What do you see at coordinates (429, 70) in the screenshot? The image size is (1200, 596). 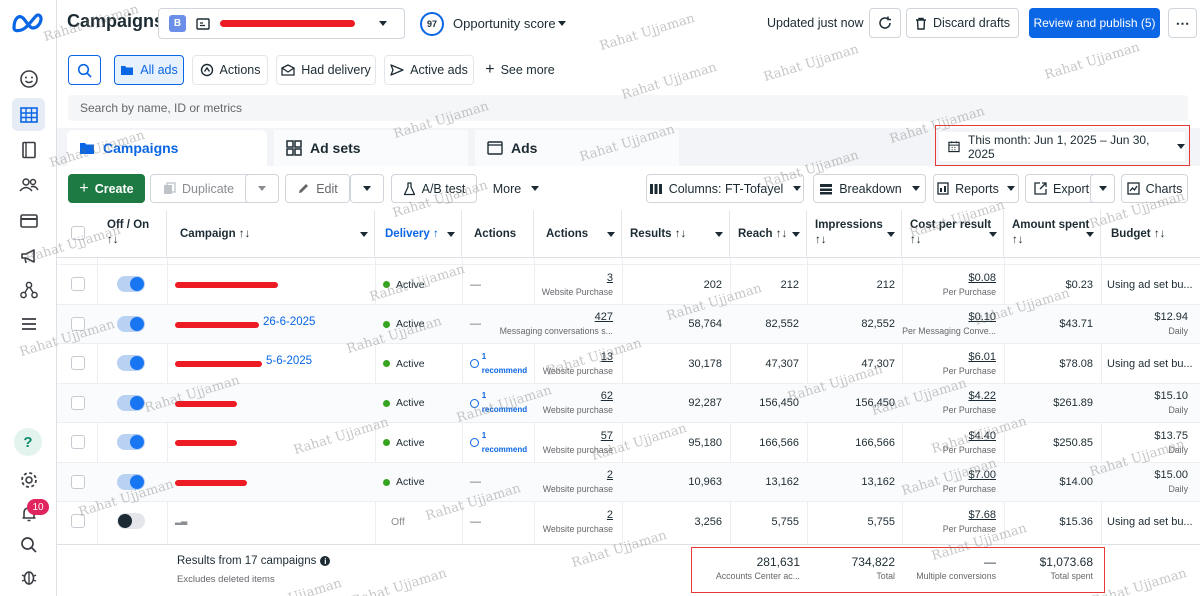 I see `filter-active-ads: Active ads` at bounding box center [429, 70].